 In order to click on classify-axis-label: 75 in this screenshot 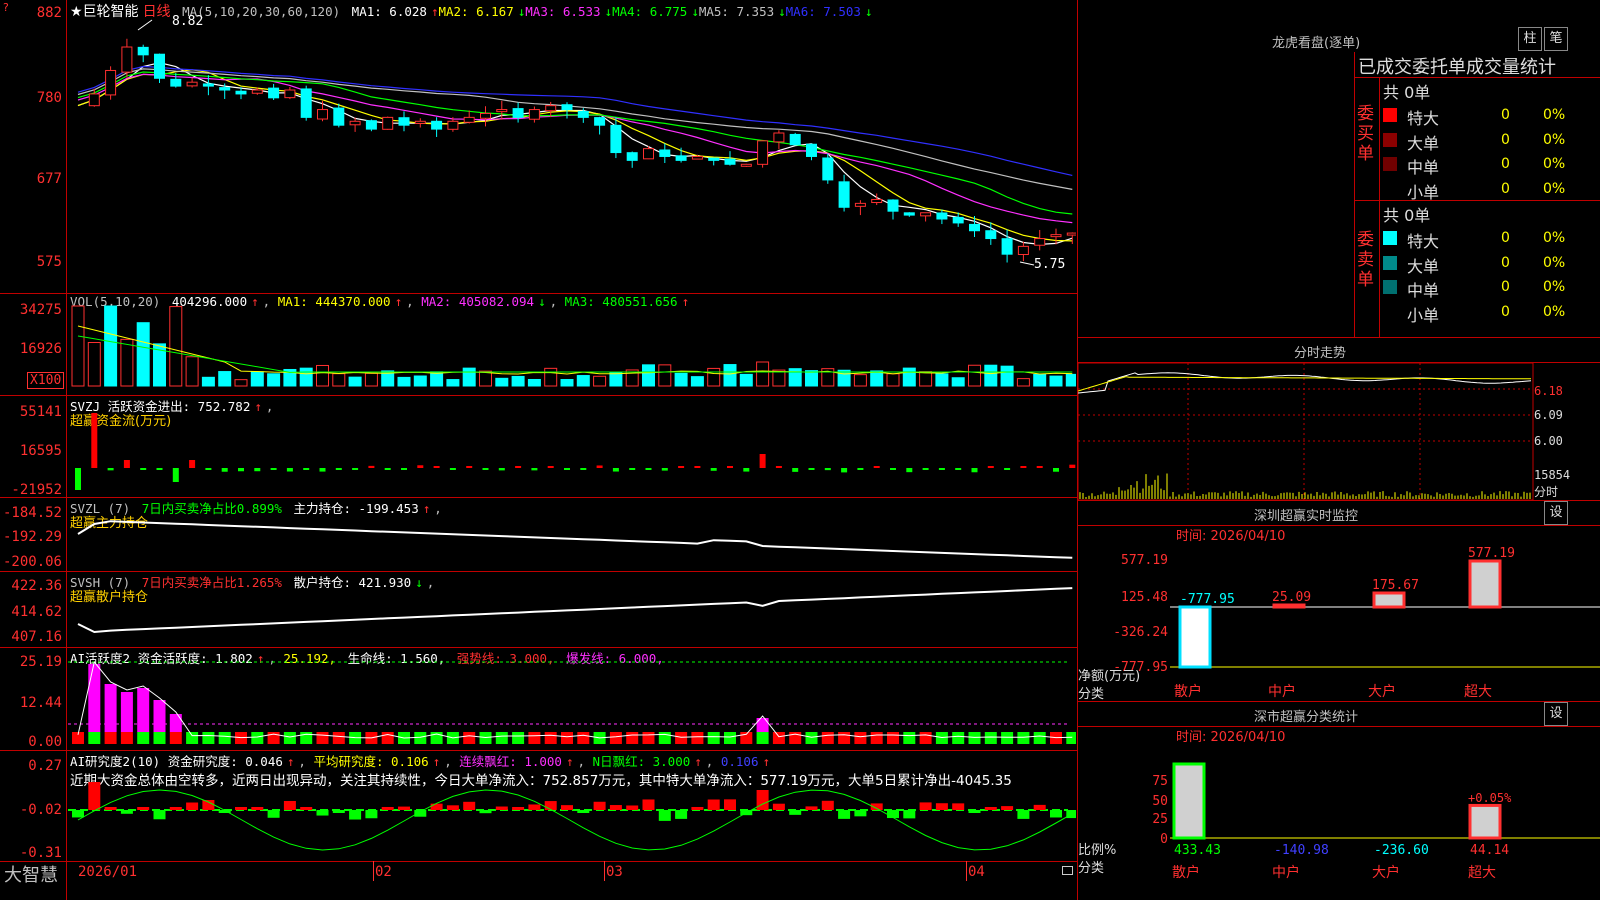, I will do `click(1160, 781)`.